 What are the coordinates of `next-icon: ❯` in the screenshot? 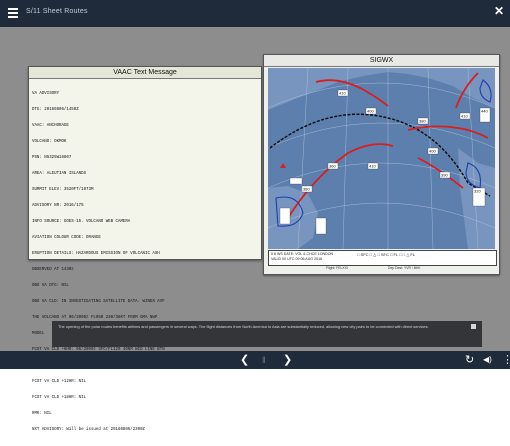 It's located at (287, 360).